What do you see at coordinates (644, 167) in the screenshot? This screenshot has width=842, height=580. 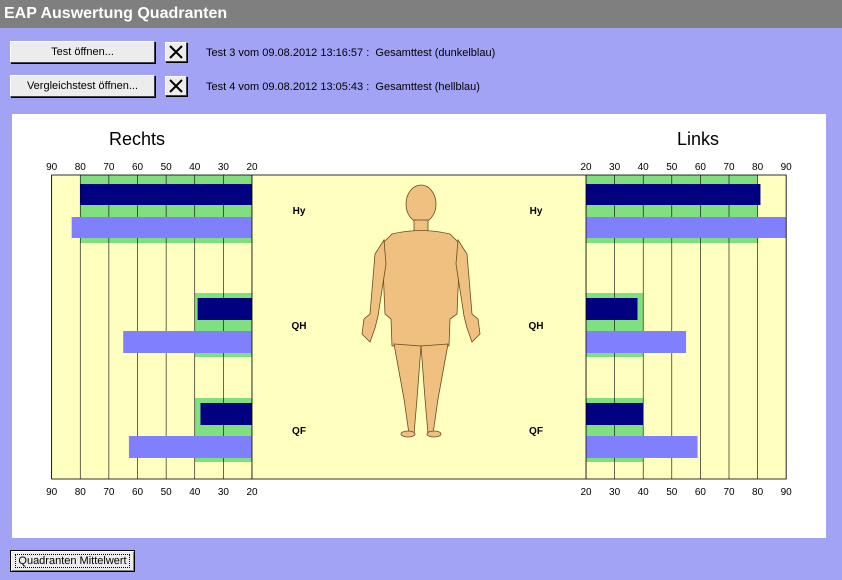 I see `tick-label-top-links: 40` at bounding box center [644, 167].